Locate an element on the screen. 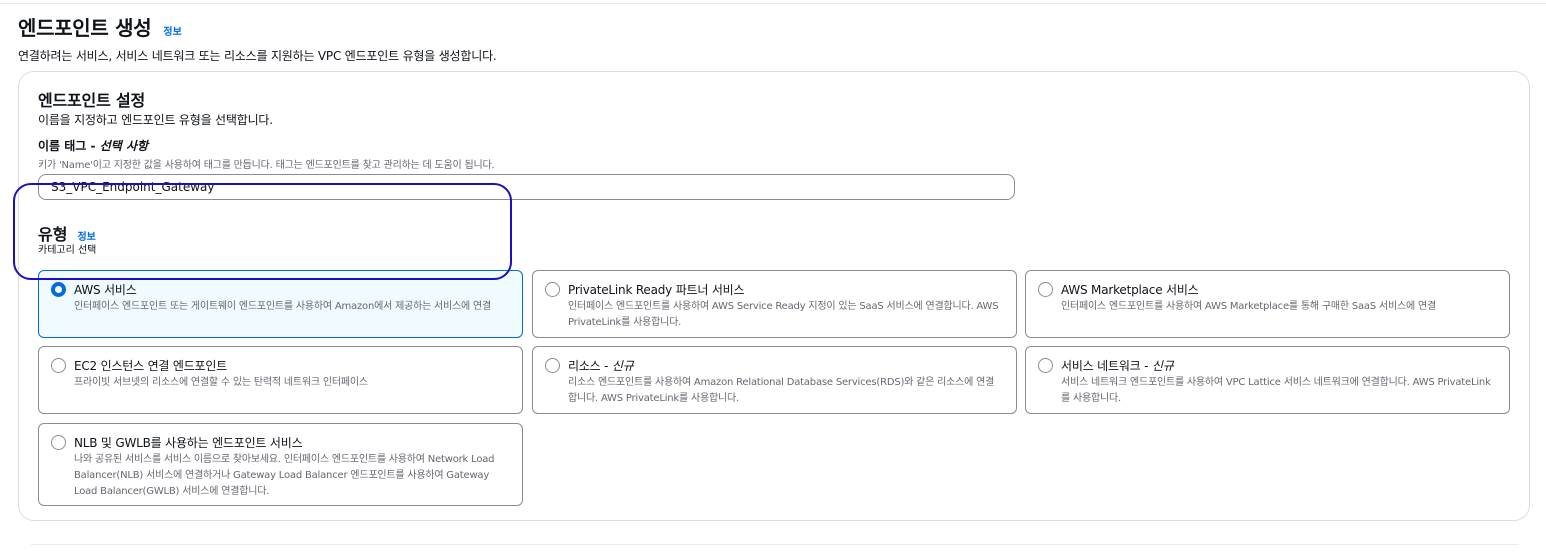 This screenshot has width=1546, height=554. name-tag-label: 이름 태그 - 선택 사항 is located at coordinates (93, 145).